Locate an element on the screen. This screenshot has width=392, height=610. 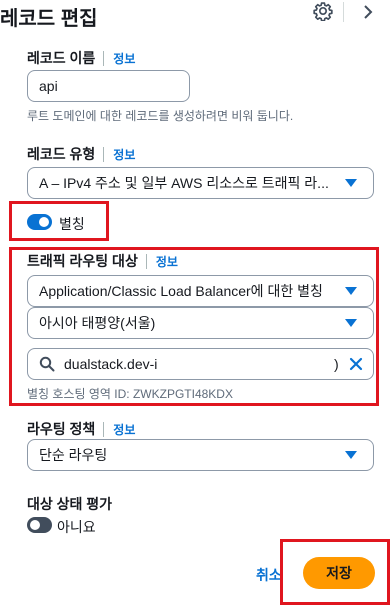
page-title: 레코드 편집 is located at coordinates (49, 19).